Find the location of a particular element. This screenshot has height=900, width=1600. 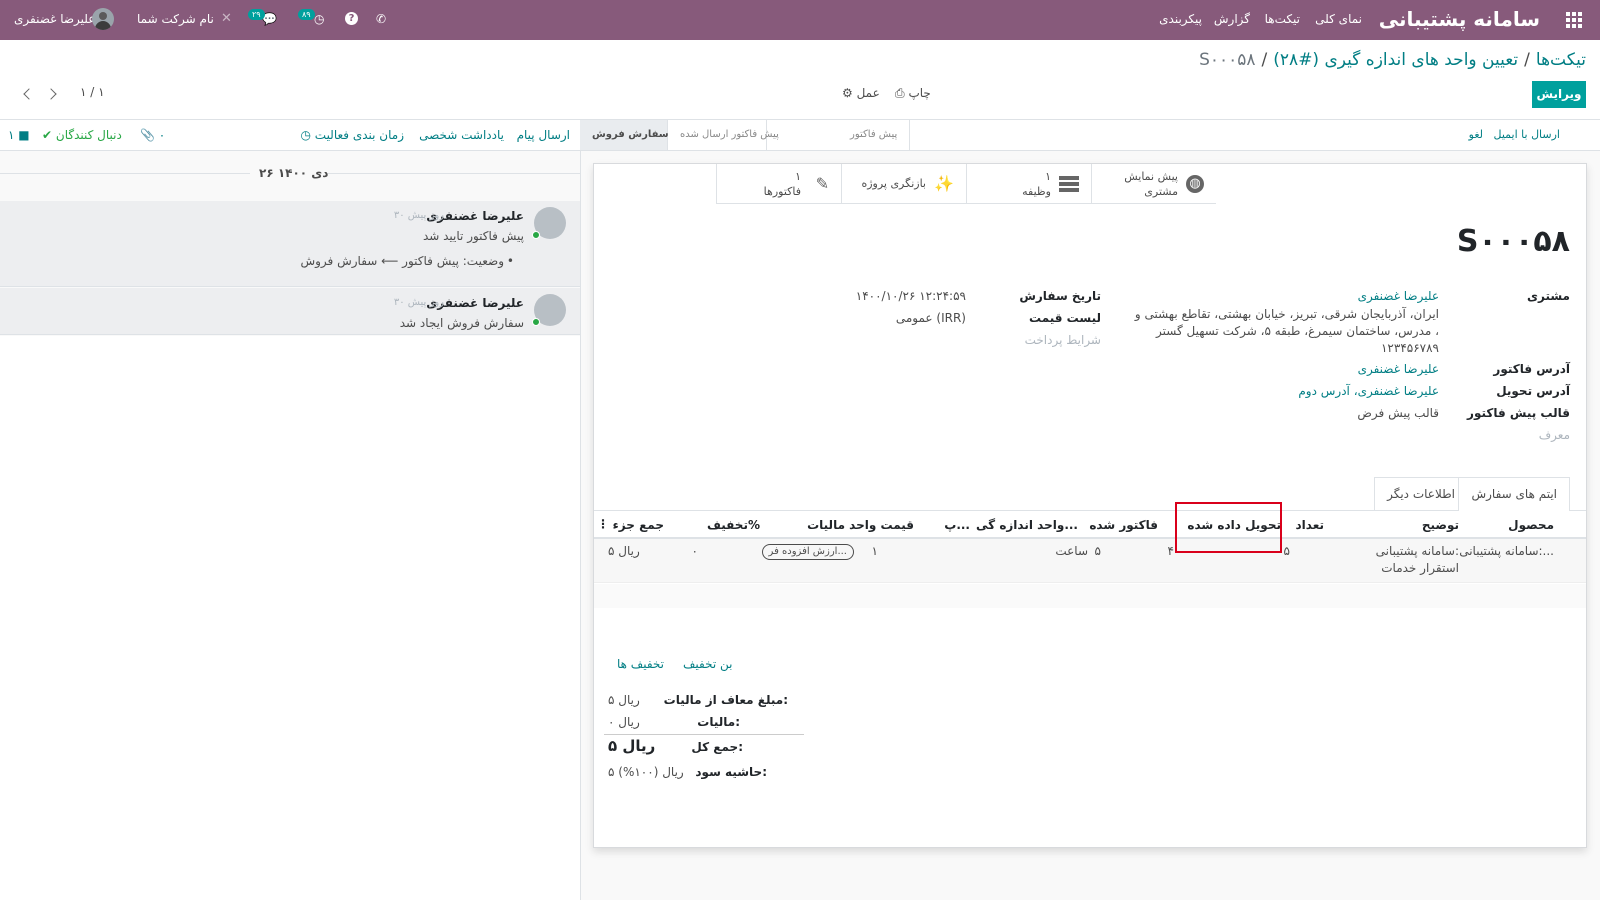

cancel-button: لغو is located at coordinates (1476, 134).